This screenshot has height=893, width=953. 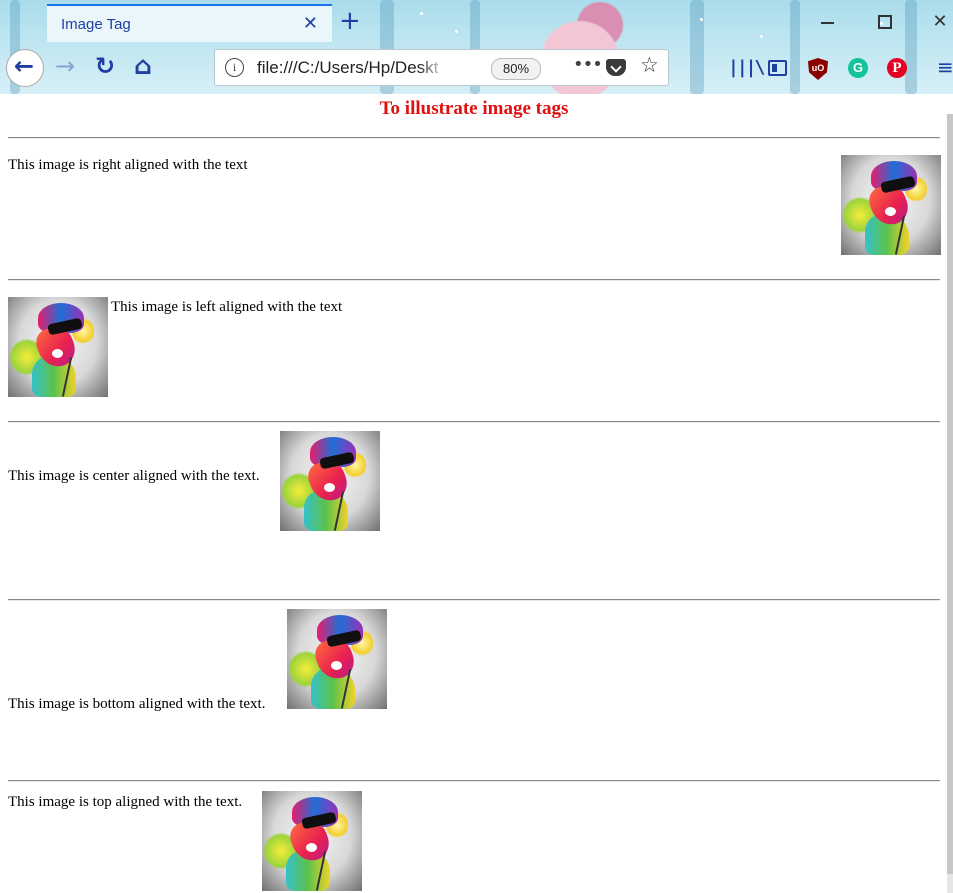 I want to click on site-info-icon: i, so click(x=234, y=67).